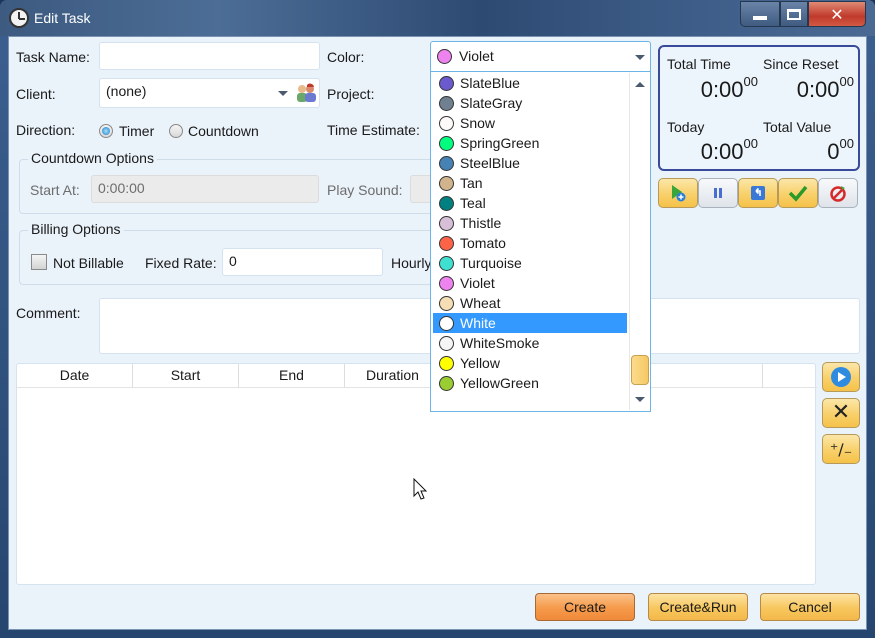  I want to click on timer-radio, so click(106, 131).